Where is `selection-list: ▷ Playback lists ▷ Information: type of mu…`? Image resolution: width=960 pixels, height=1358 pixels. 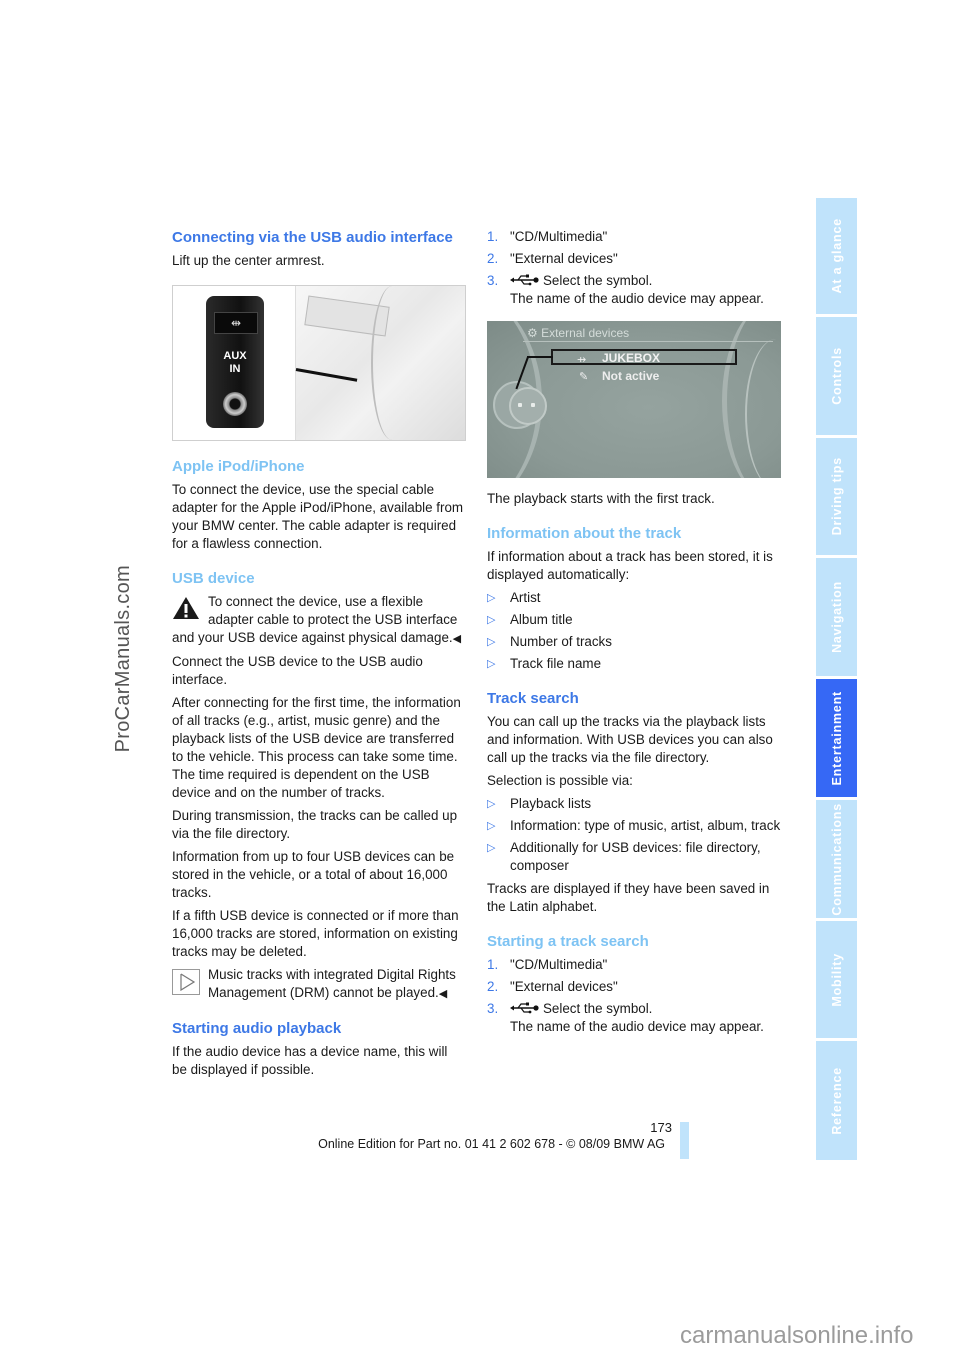 selection-list: ▷ Playback lists ▷ Information: type of mu… is located at coordinates (634, 835).